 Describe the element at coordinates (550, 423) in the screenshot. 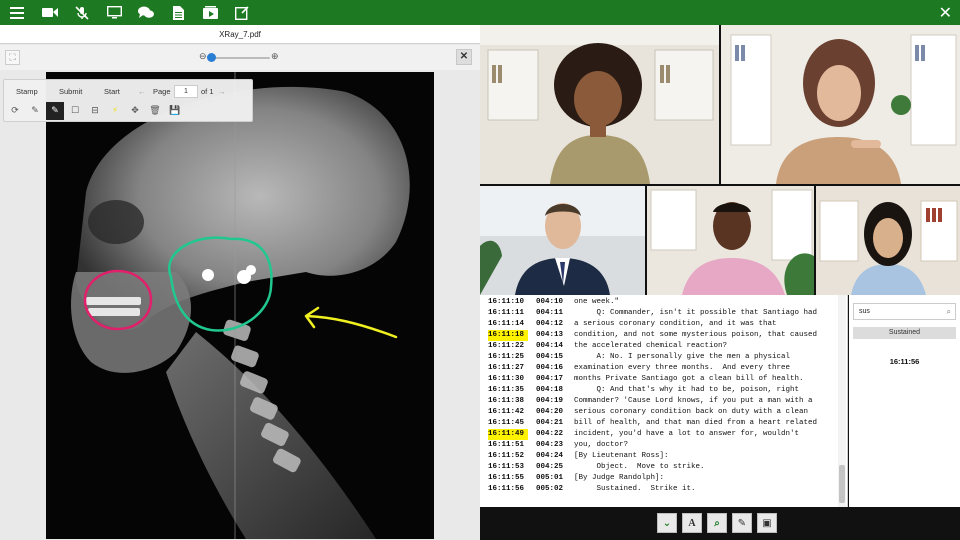

I see `page-line-number: 004:21` at that location.